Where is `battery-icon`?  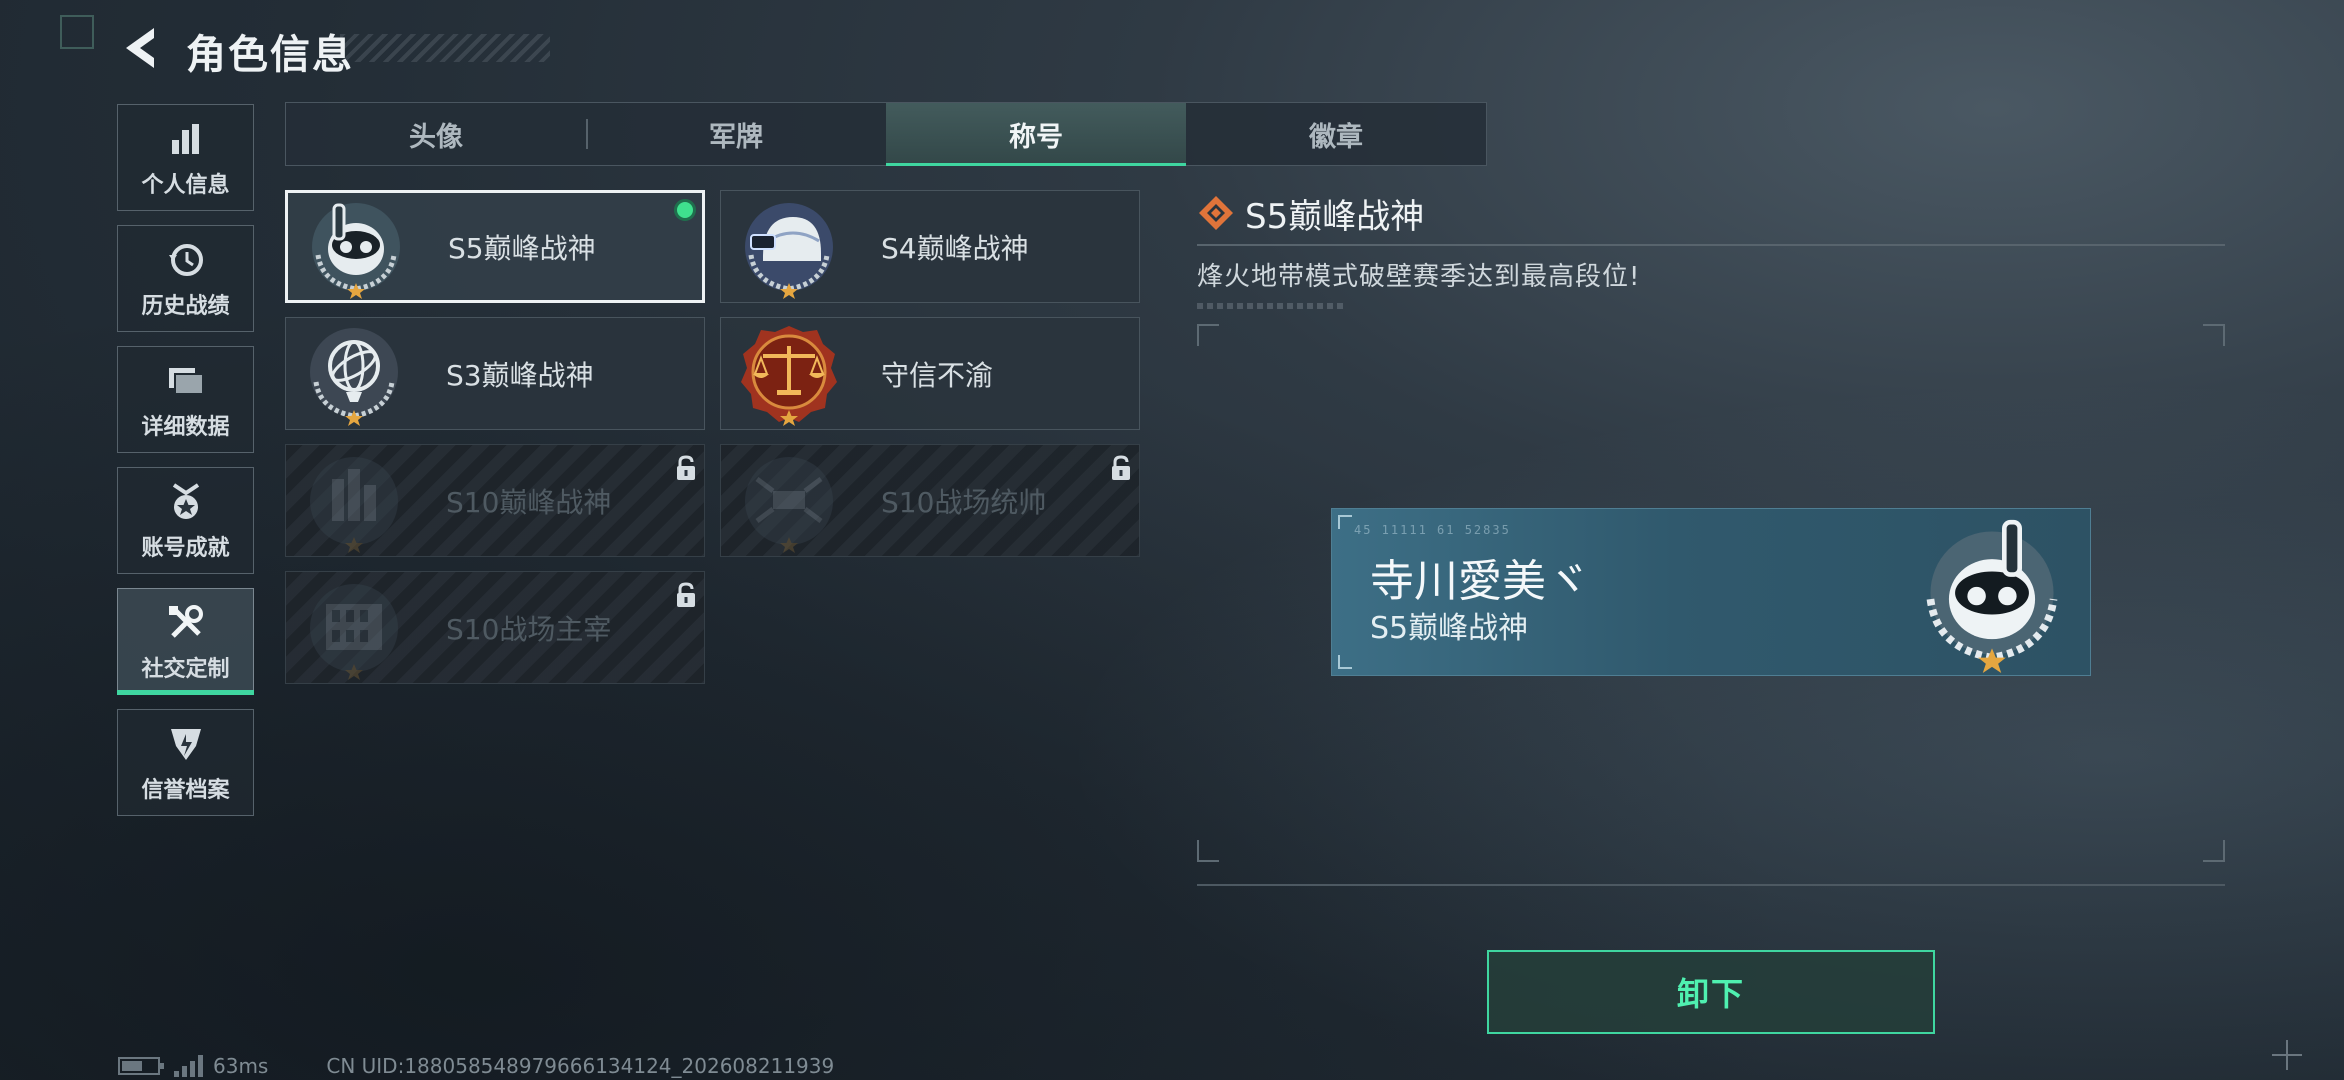
battery-icon is located at coordinates (141, 1066).